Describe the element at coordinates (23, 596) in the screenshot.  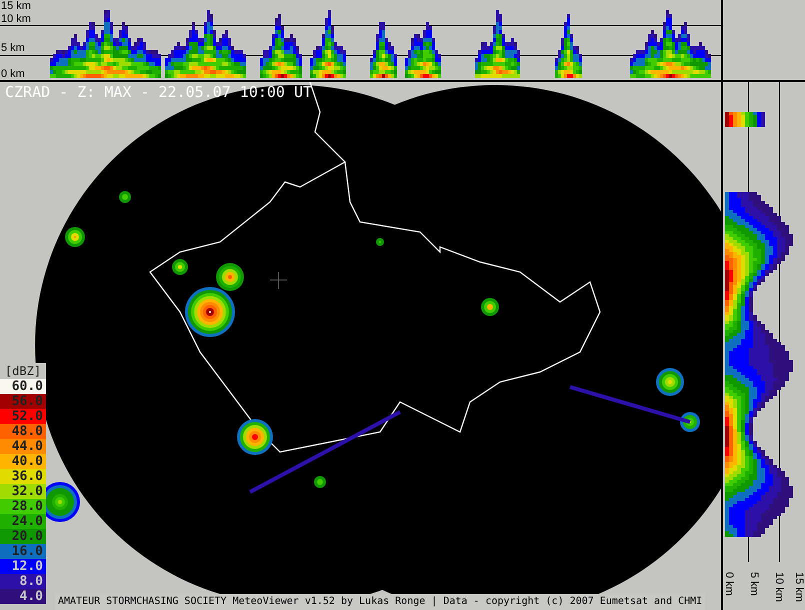
I see `legend-swatch: 4.0` at that location.